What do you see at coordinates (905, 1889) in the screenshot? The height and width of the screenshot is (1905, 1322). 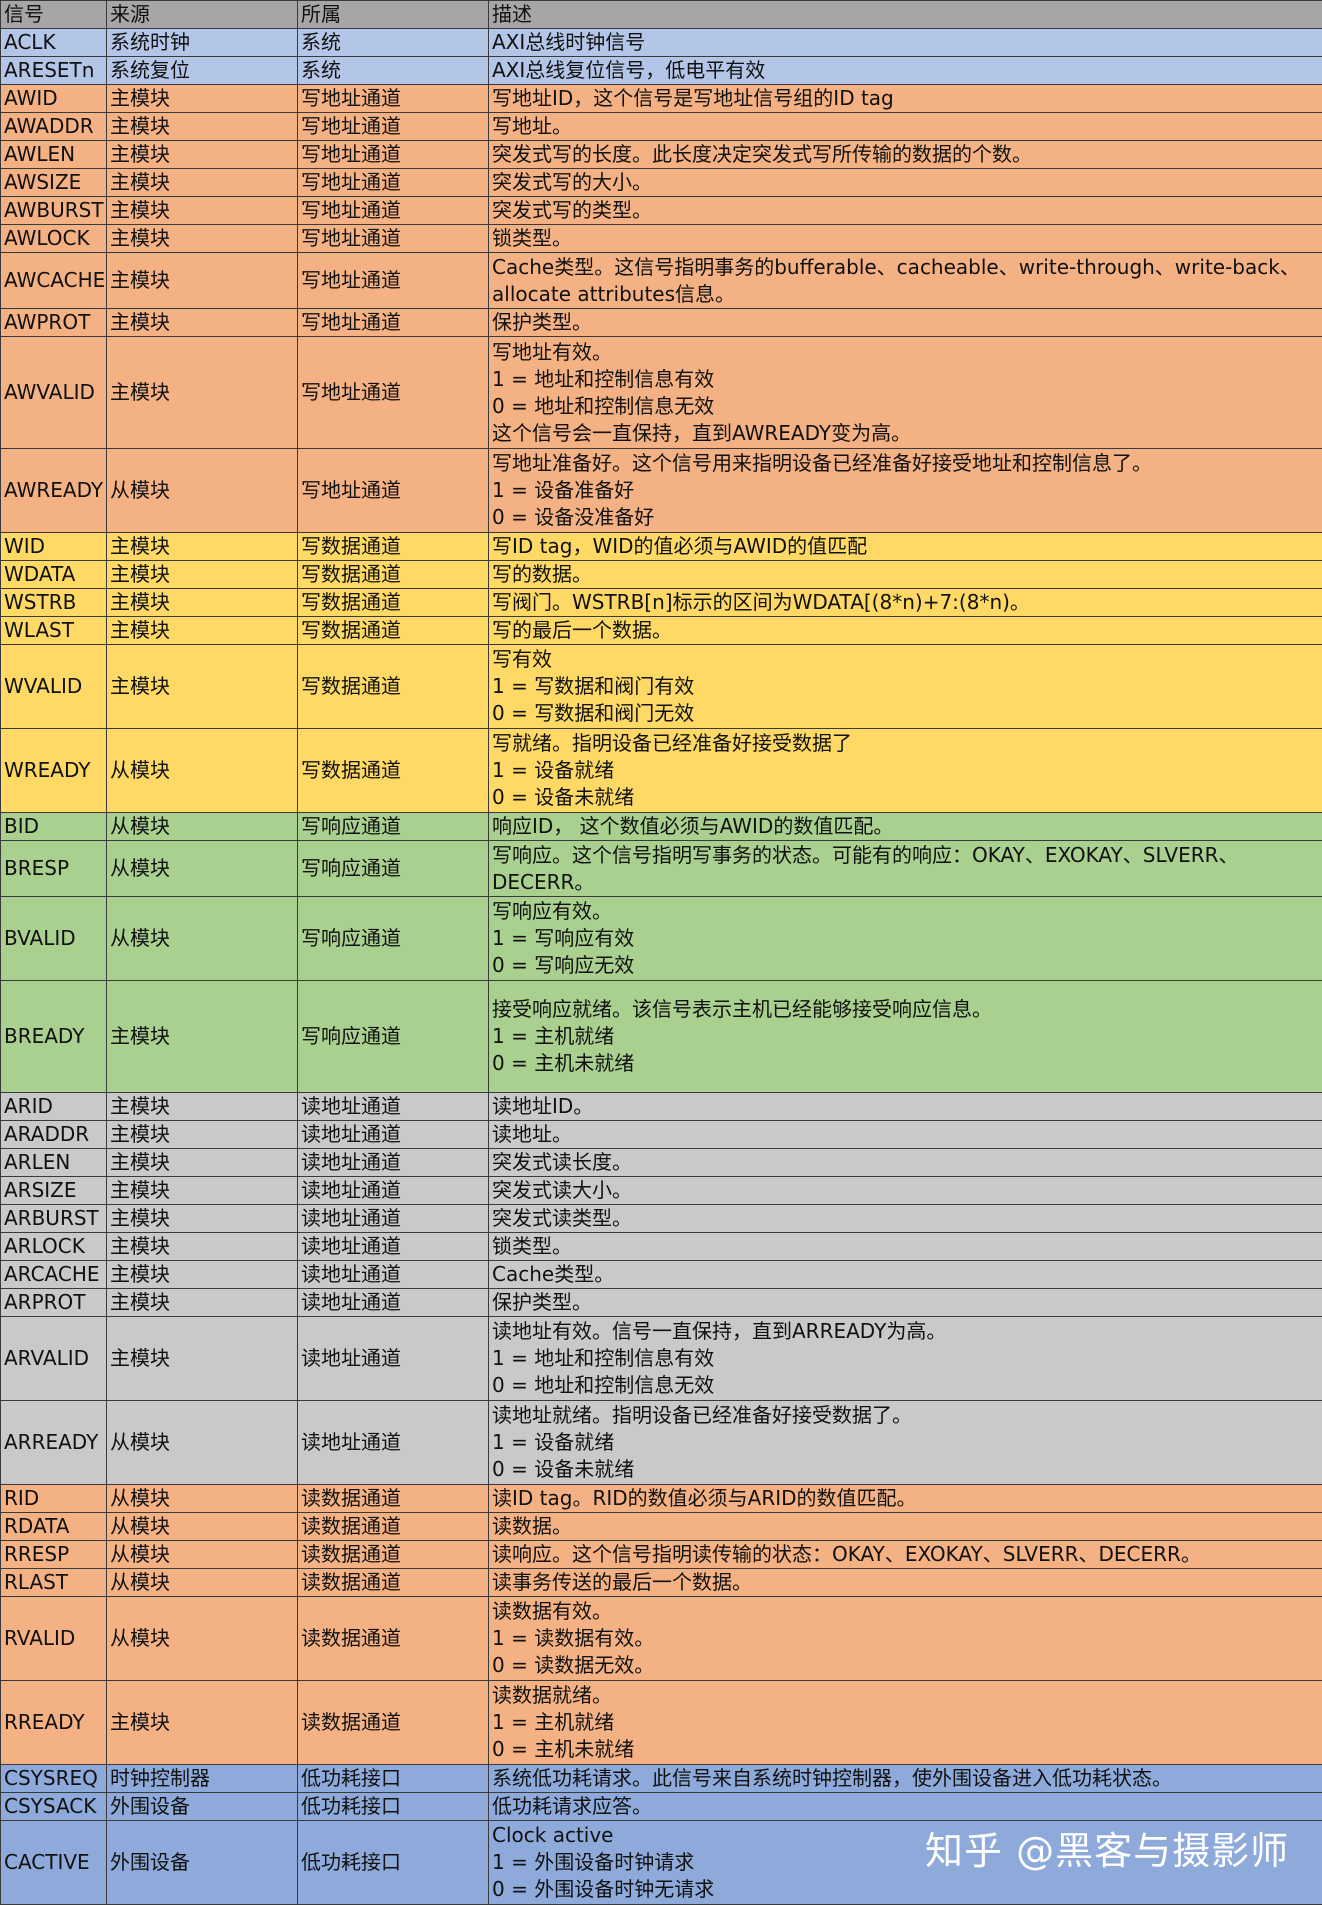 I see `description-line: 0 = 外围设备时钟无请求` at bounding box center [905, 1889].